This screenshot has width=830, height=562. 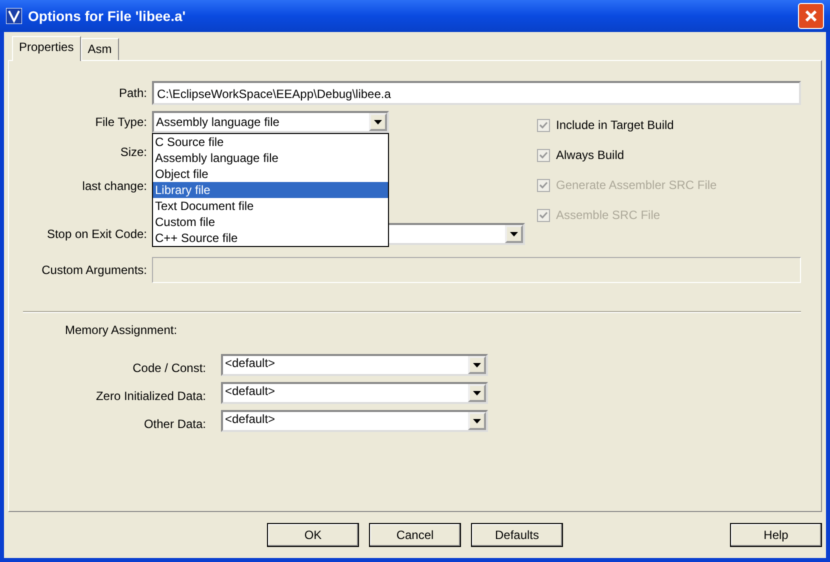 I want to click on help-button: Help, so click(x=776, y=535).